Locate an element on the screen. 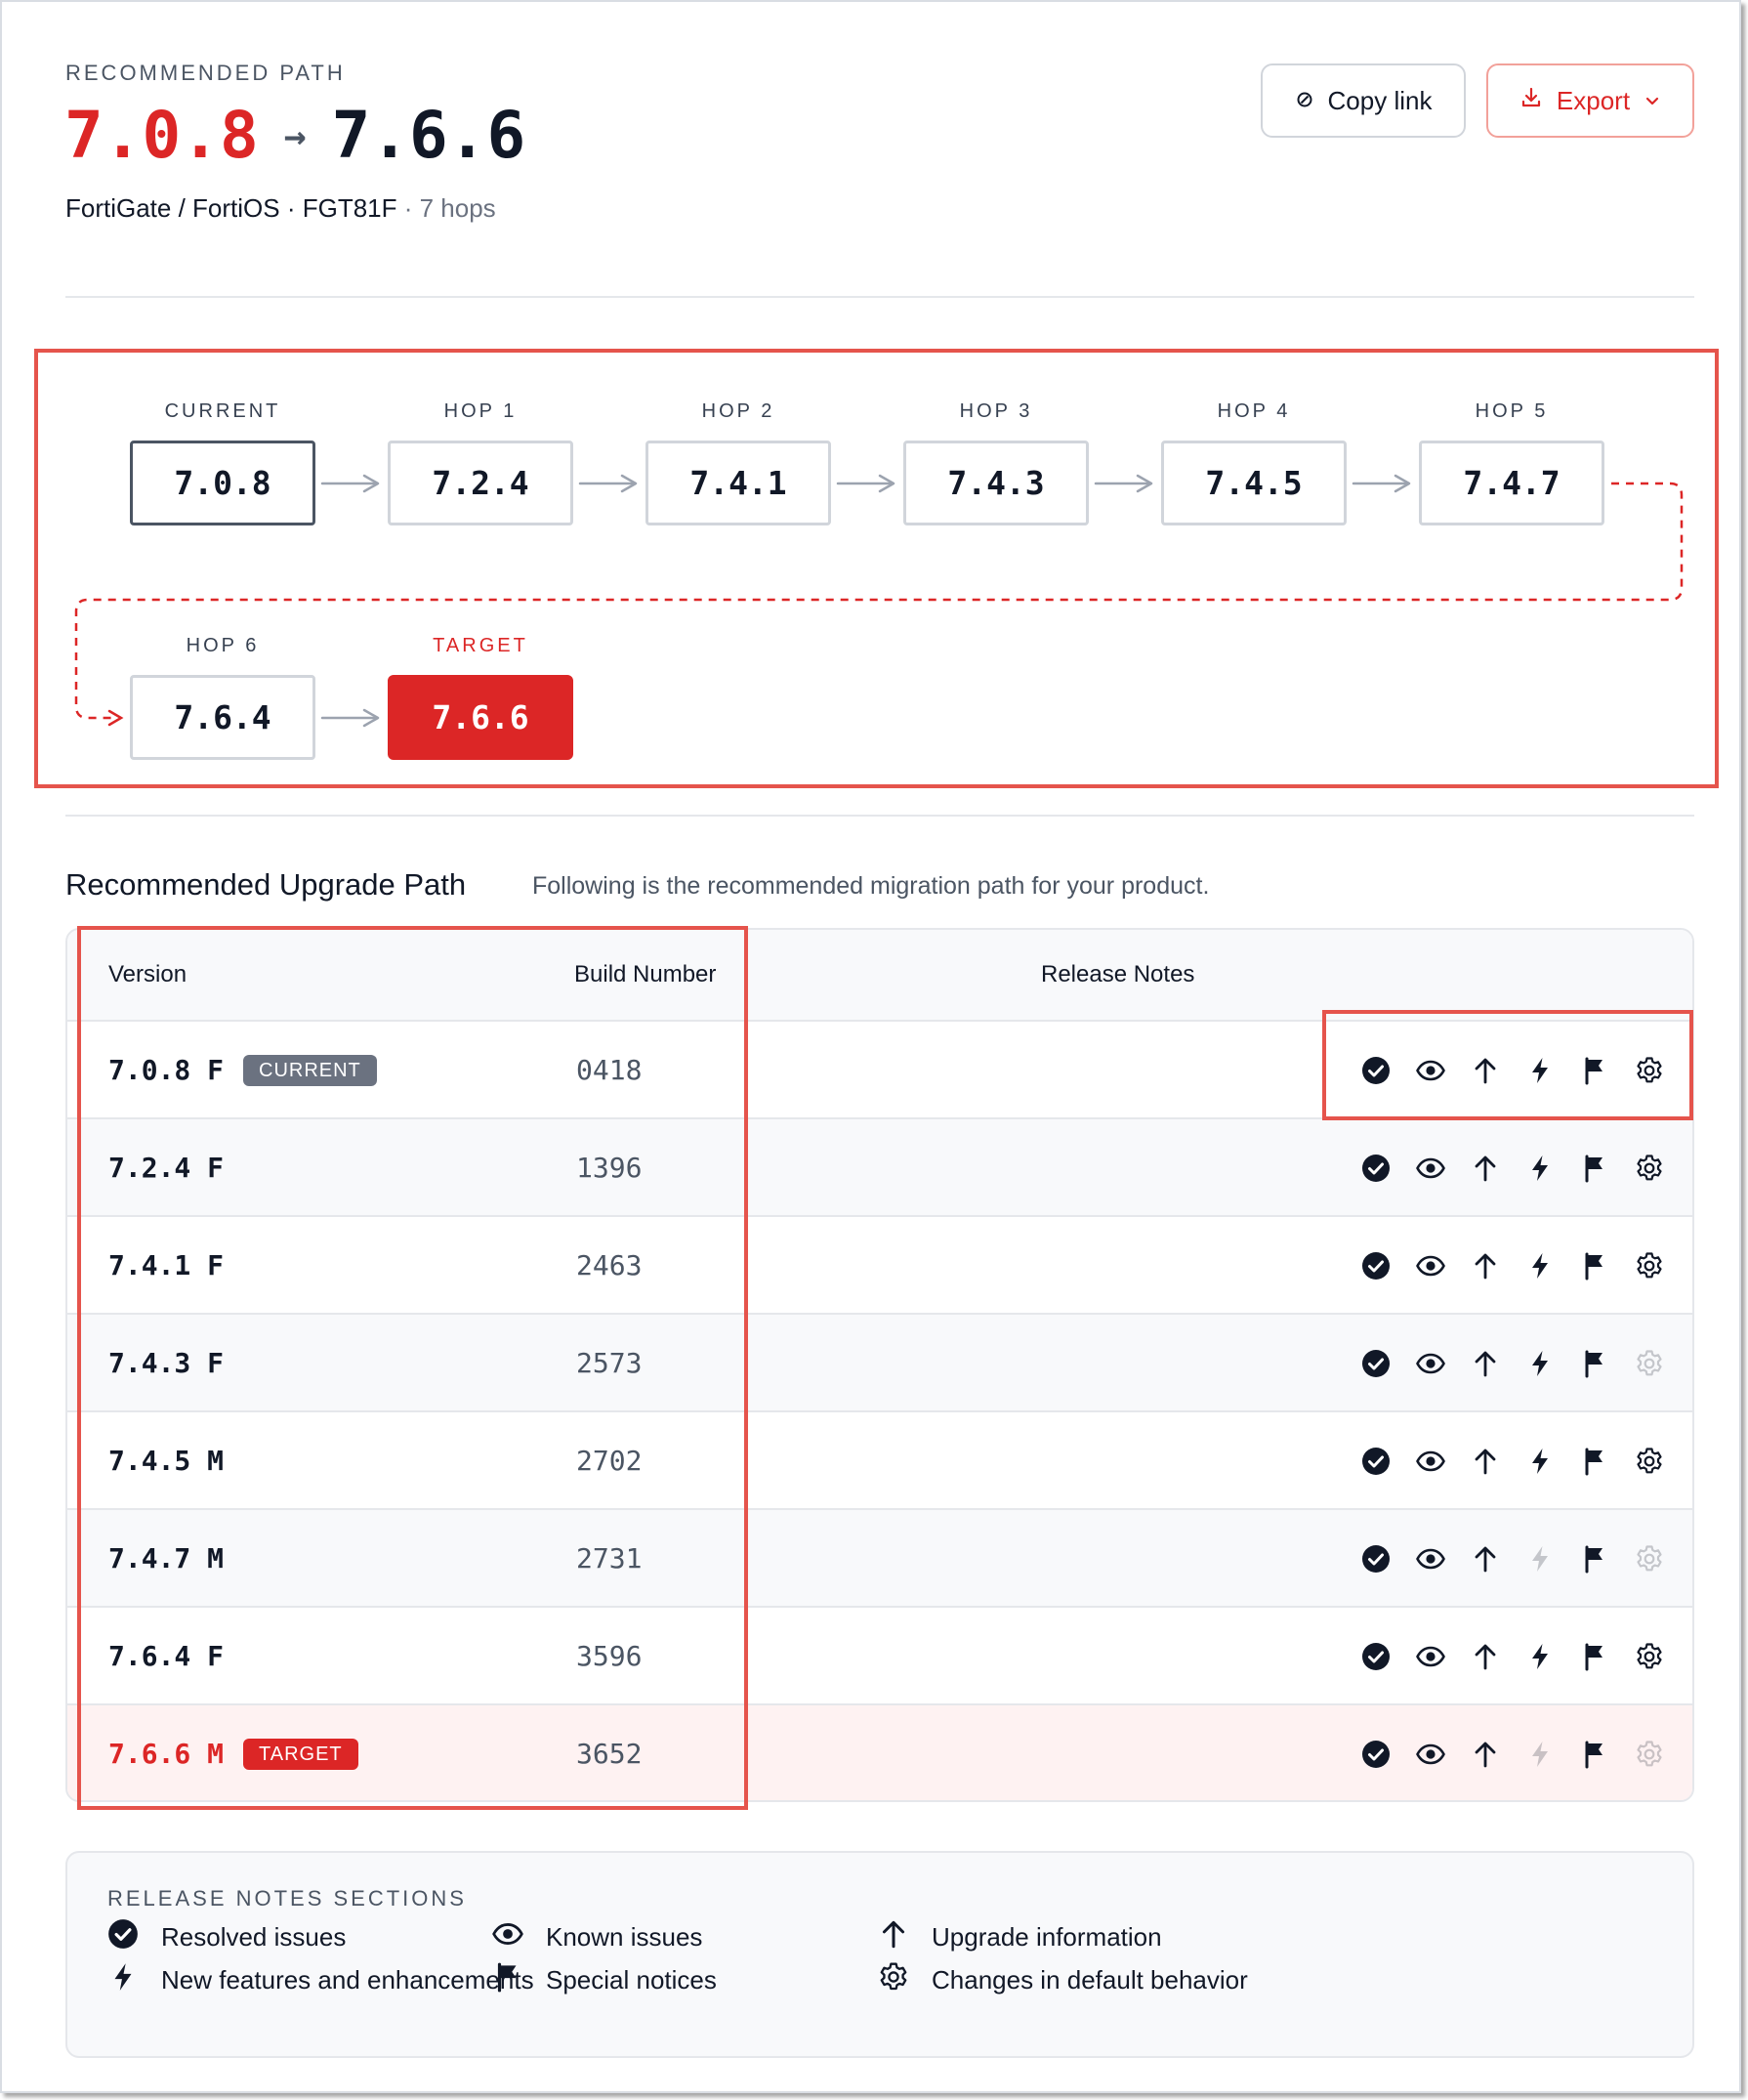 This screenshot has height=2100, width=1748. legend-label: Special notices is located at coordinates (631, 1980).